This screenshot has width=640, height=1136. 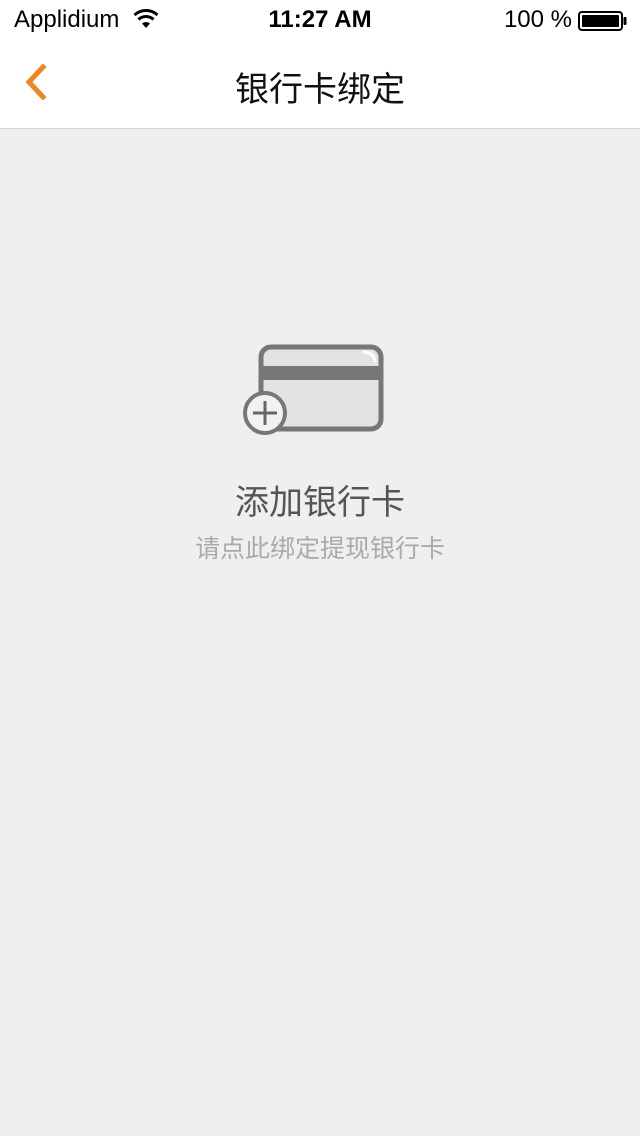 What do you see at coordinates (320, 20) in the screenshot?
I see `status-bar: Applidium 11:27 AM 100 %` at bounding box center [320, 20].